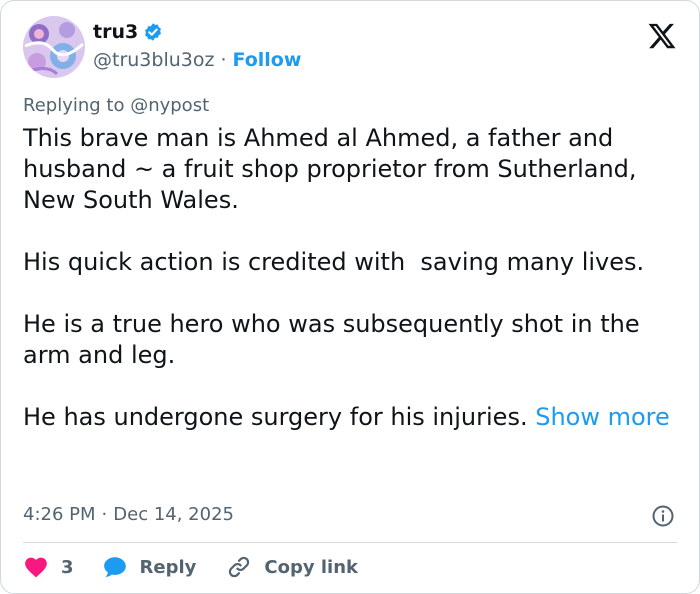 This screenshot has height=594, width=700. Describe the element at coordinates (311, 567) in the screenshot. I see `copy-link-label: Copy link` at that location.